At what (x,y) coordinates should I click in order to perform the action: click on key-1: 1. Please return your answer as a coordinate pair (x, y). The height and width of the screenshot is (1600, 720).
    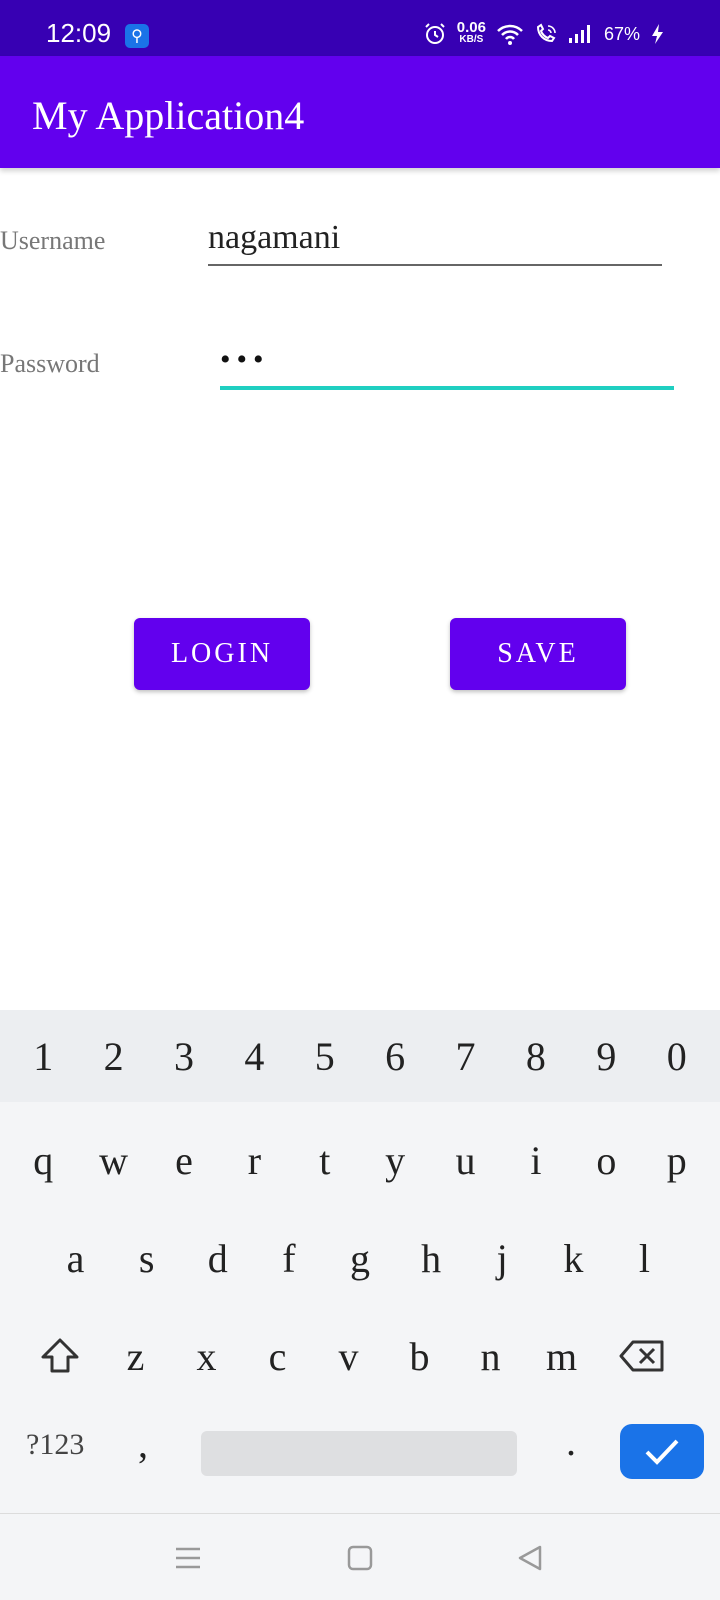
    Looking at the image, I should click on (43, 1056).